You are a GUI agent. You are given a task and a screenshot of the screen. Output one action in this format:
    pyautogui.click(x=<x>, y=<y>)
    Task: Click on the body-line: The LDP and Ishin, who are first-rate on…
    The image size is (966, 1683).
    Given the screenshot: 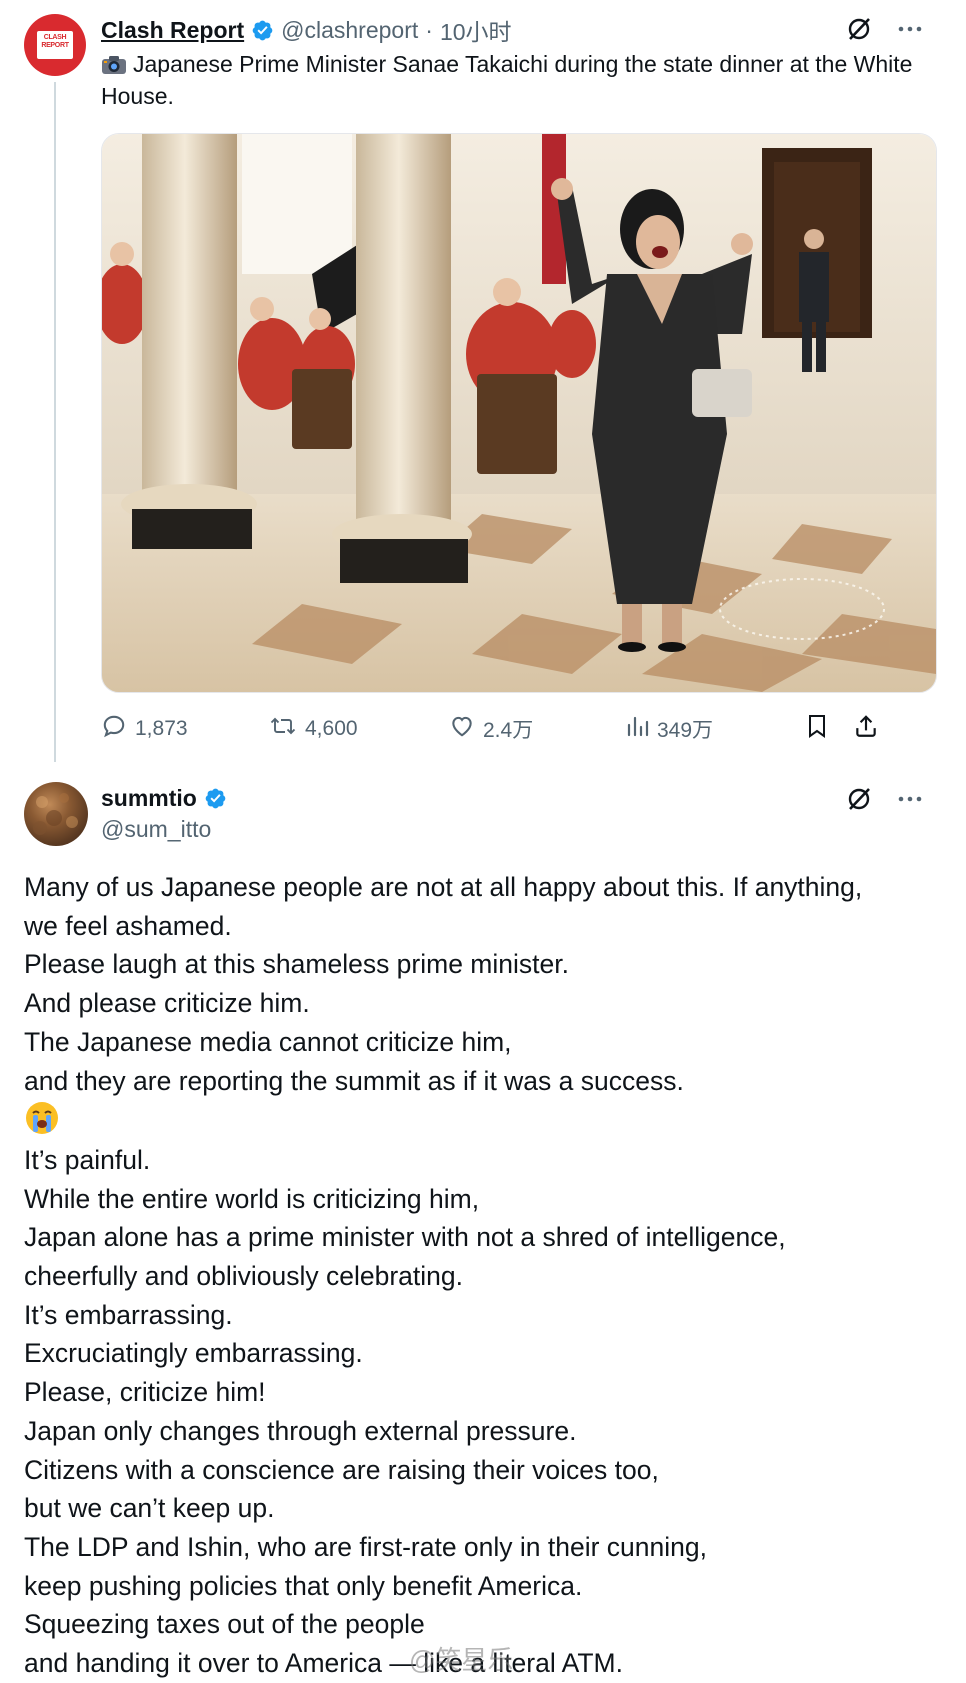 What is the action you would take?
    pyautogui.click(x=365, y=1546)
    